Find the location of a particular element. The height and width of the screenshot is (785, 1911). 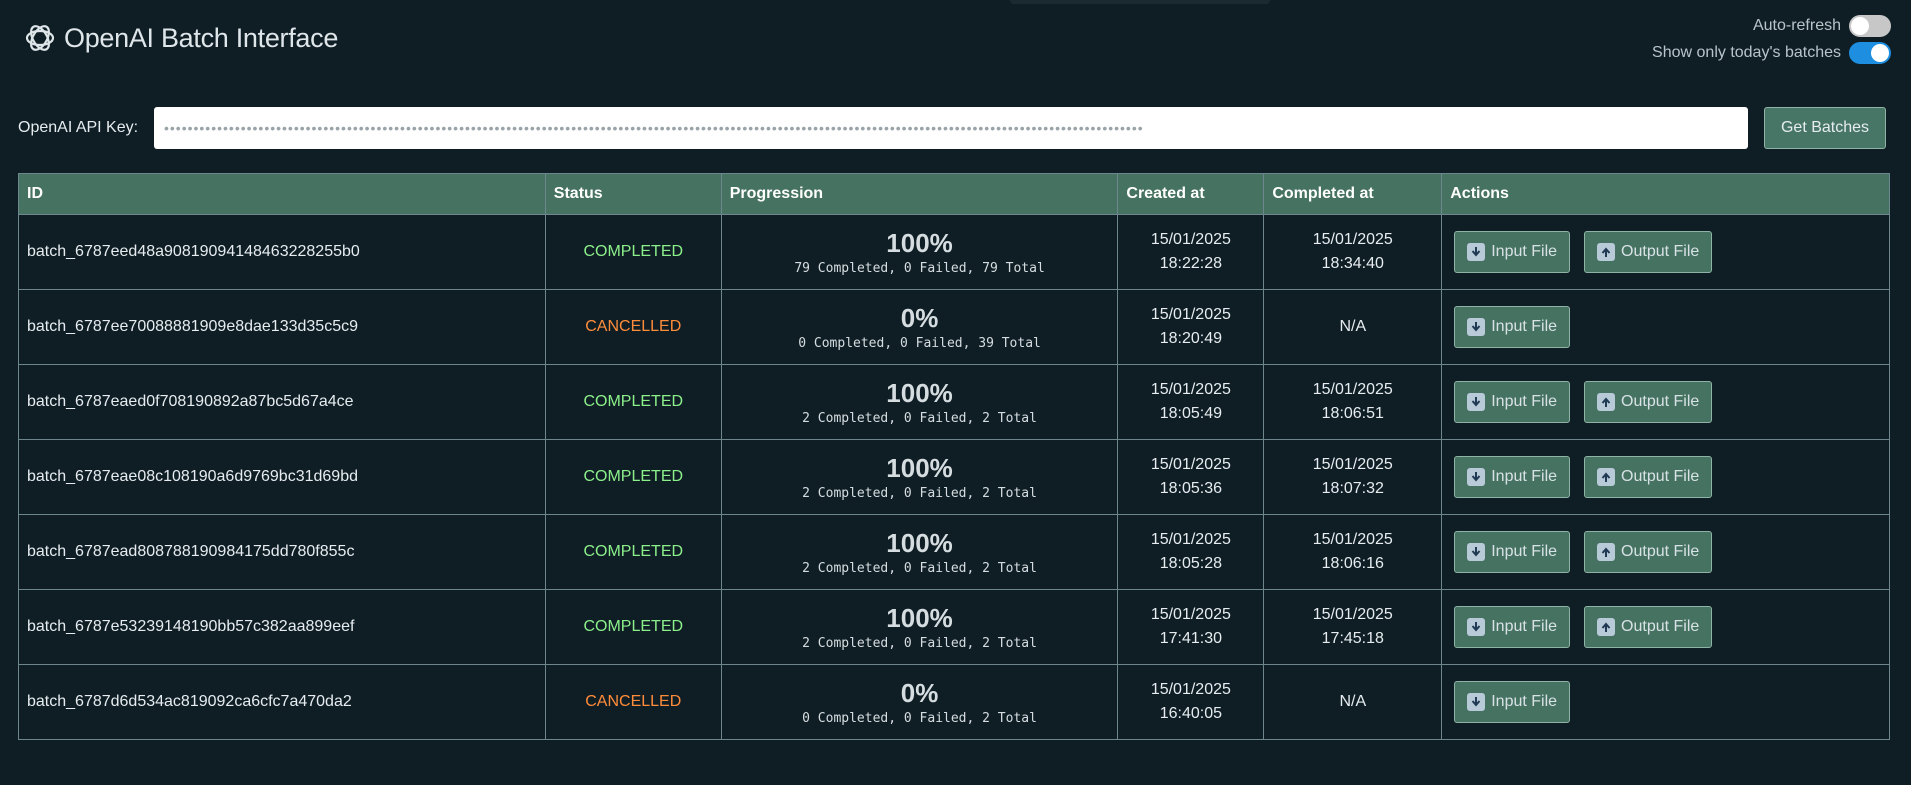

completed-time: 18:07:32 is located at coordinates (1352, 488).